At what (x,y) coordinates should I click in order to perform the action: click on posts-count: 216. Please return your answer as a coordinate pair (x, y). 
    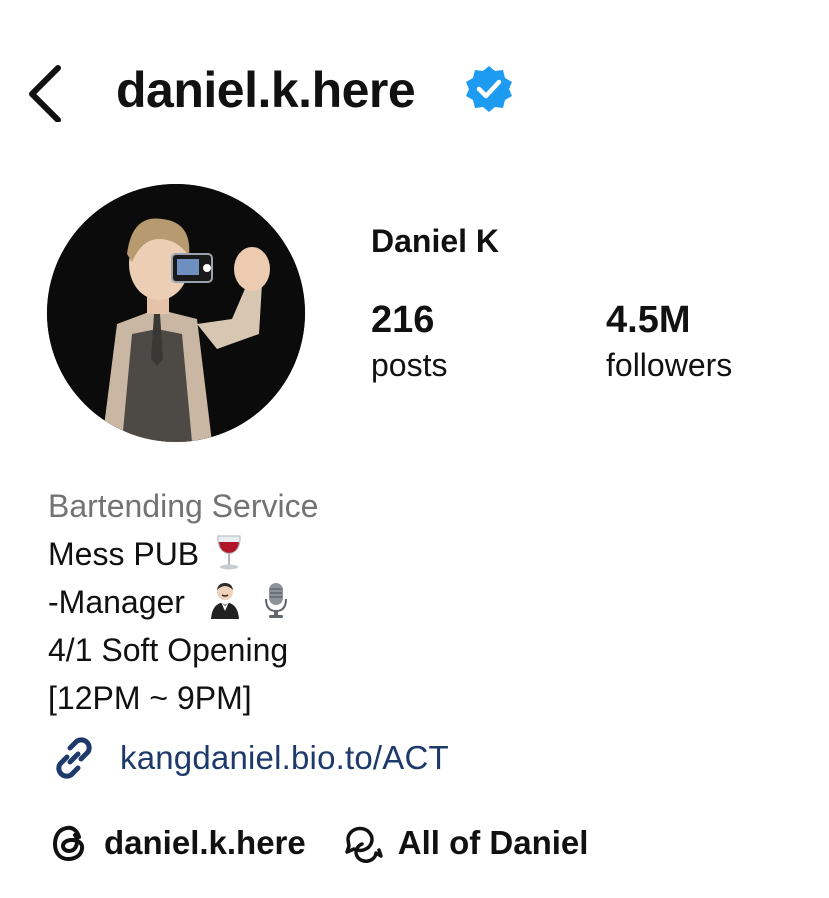
    Looking at the image, I should click on (403, 320).